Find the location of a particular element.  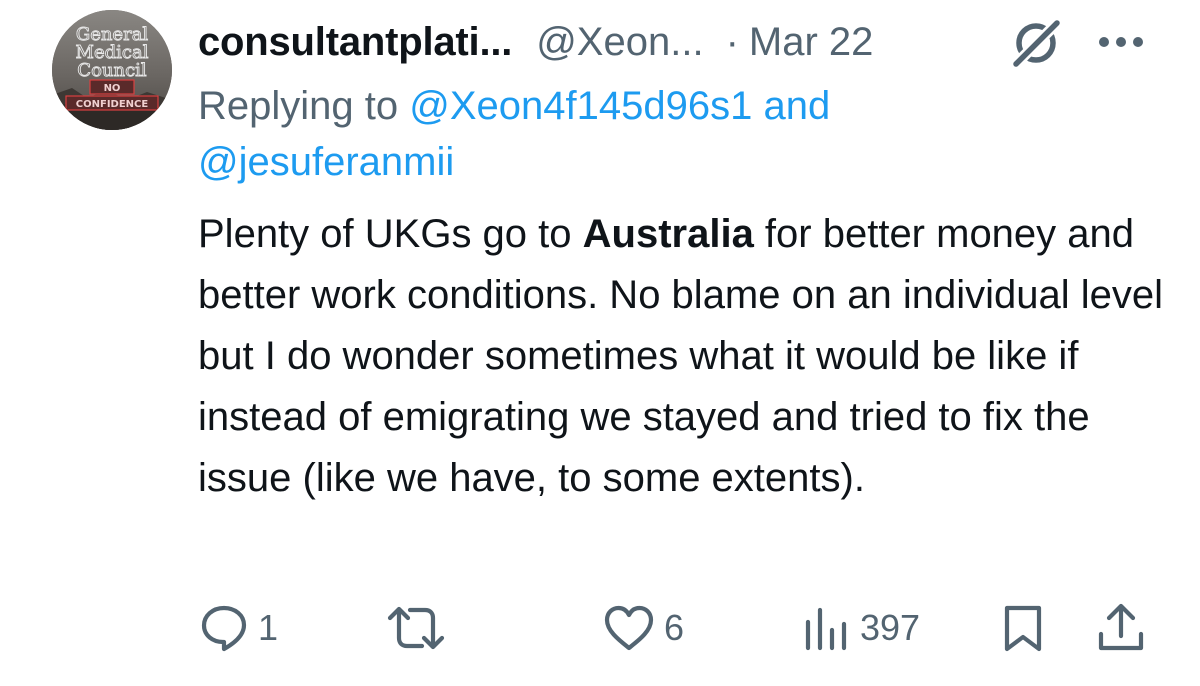

reply-button: 1 is located at coordinates (238, 628).